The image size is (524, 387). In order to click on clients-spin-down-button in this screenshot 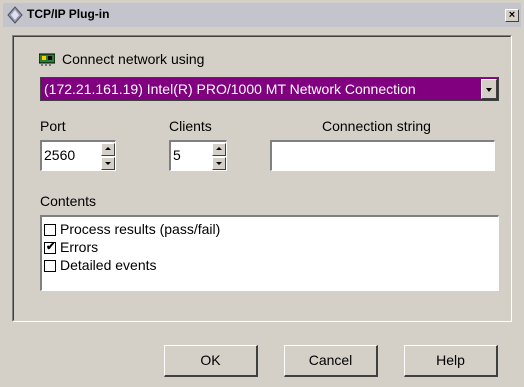, I will do `click(219, 163)`.